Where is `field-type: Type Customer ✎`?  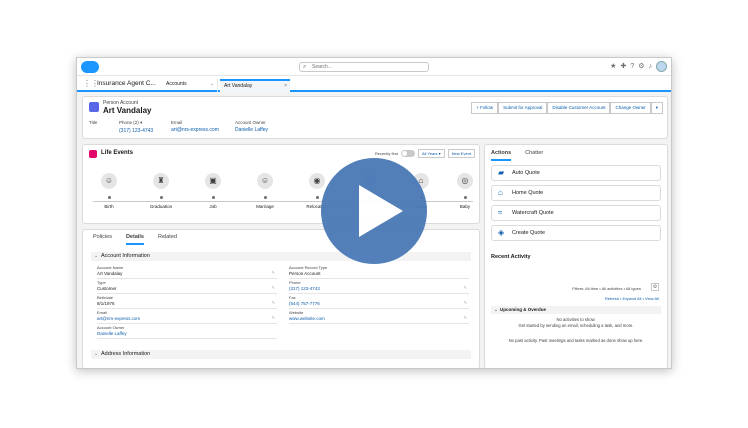 field-type: Type Customer ✎ is located at coordinates (187, 287).